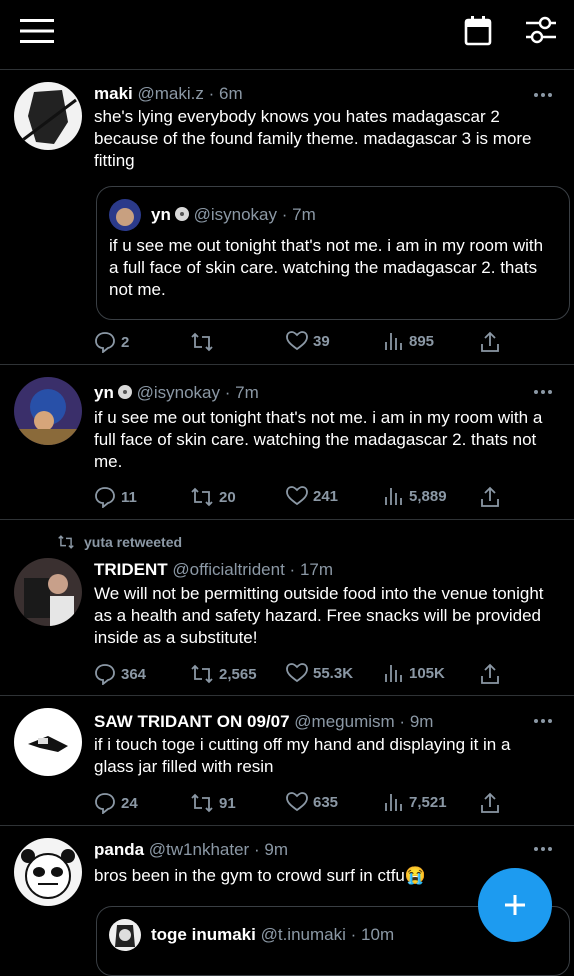 This screenshot has height=976, width=574. What do you see at coordinates (199, 849) in the screenshot?
I see `handle: @tw1nkhater` at bounding box center [199, 849].